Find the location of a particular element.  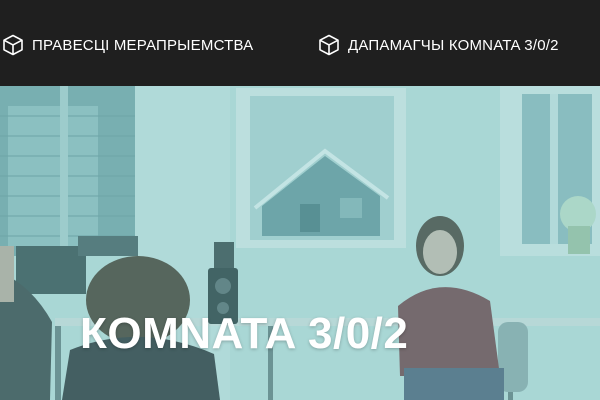

nav-link-host-event: ПРАВЕСЦІ МЕРАПРЫЕМСТВА is located at coordinates (127, 45).